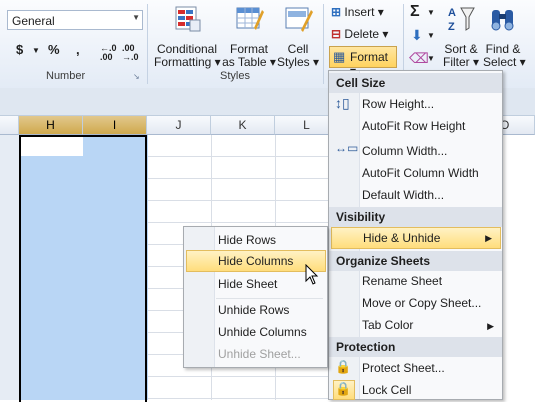 The width and height of the screenshot is (535, 402). What do you see at coordinates (461, 36) in the screenshot?
I see `sort-filter-button: A Z Sort & Filter ▾` at bounding box center [461, 36].